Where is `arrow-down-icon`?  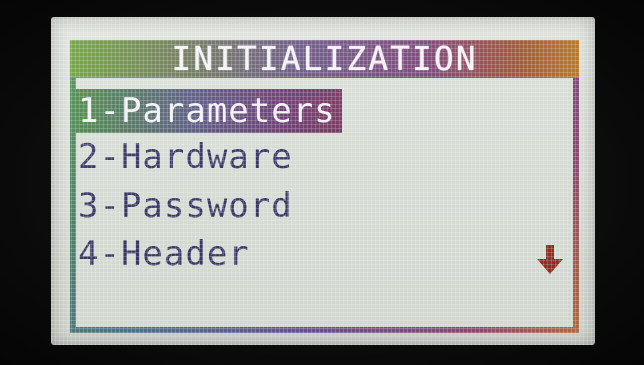 arrow-down-icon is located at coordinates (550, 260).